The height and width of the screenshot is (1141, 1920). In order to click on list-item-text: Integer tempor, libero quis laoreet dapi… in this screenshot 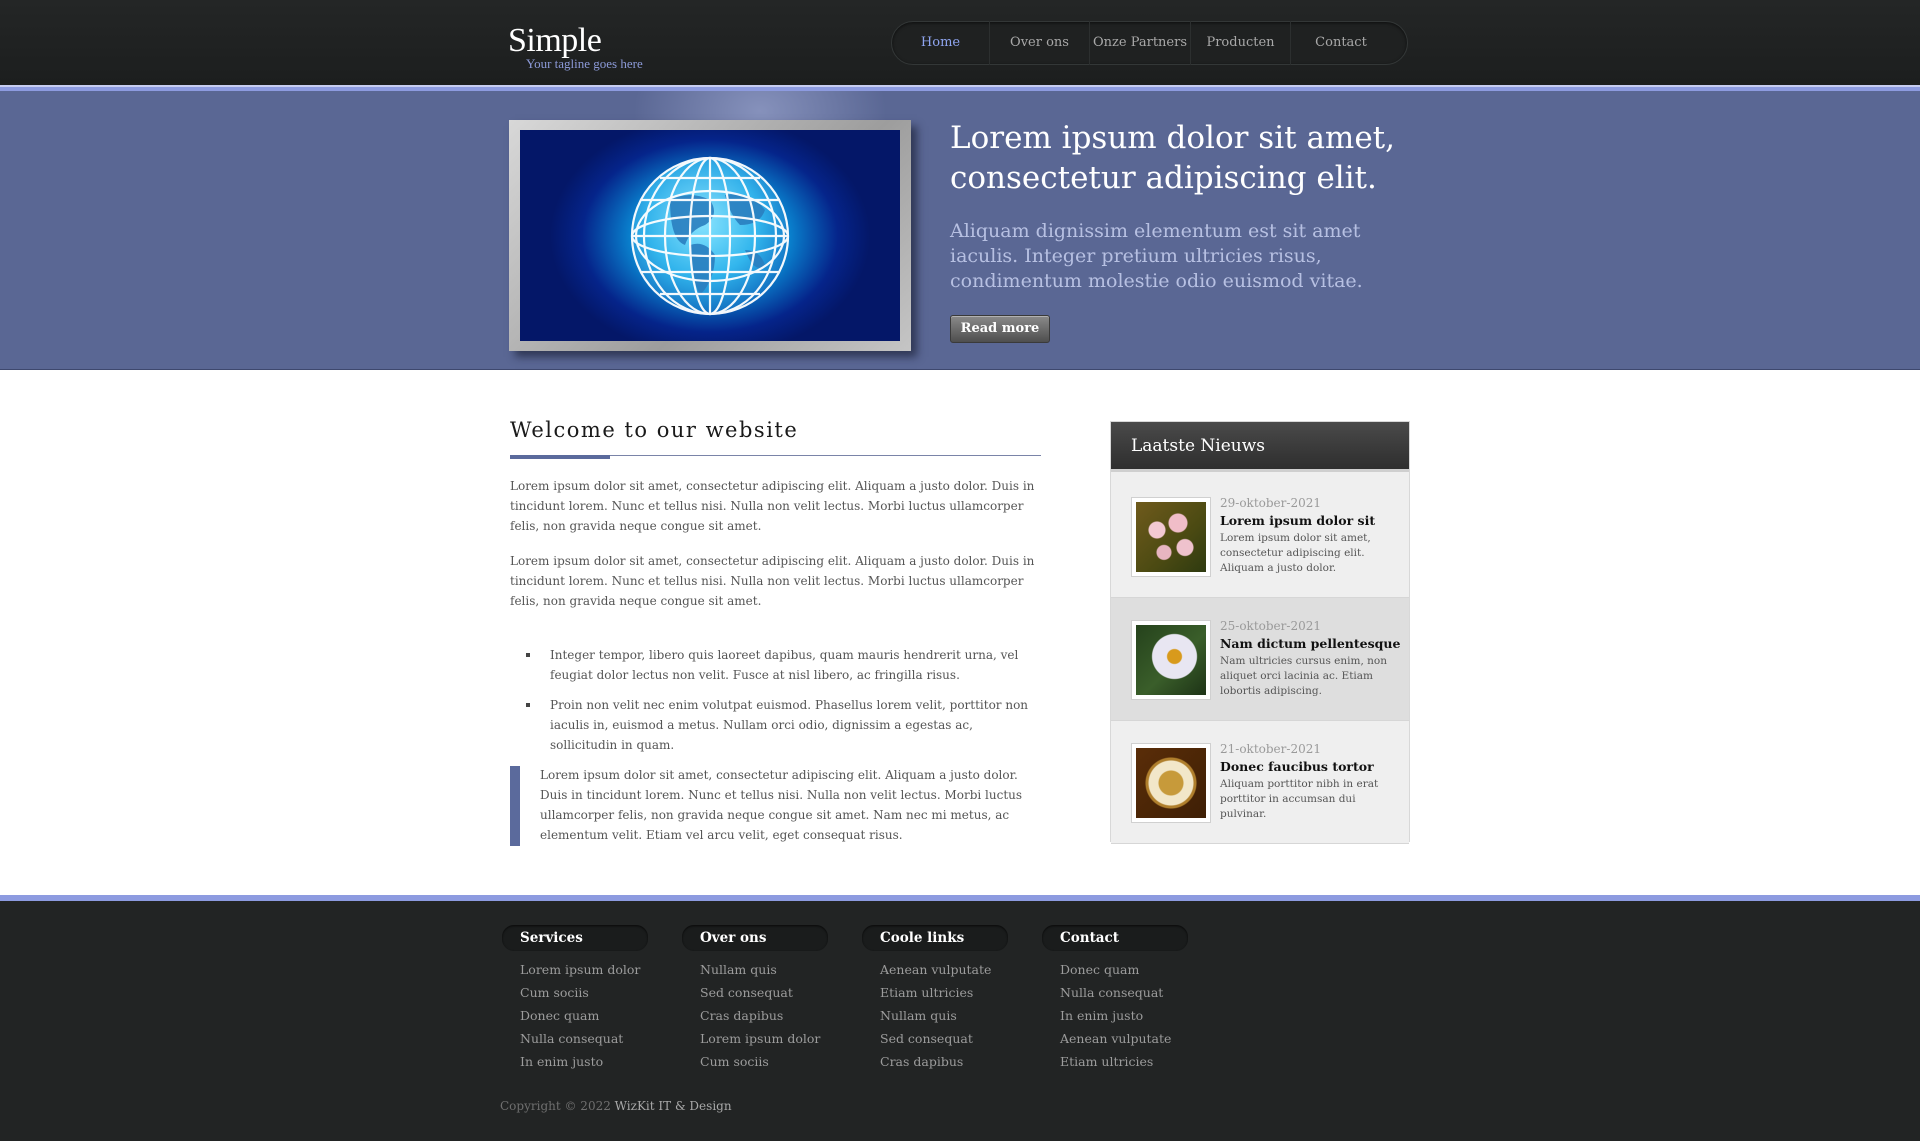, I will do `click(784, 665)`.